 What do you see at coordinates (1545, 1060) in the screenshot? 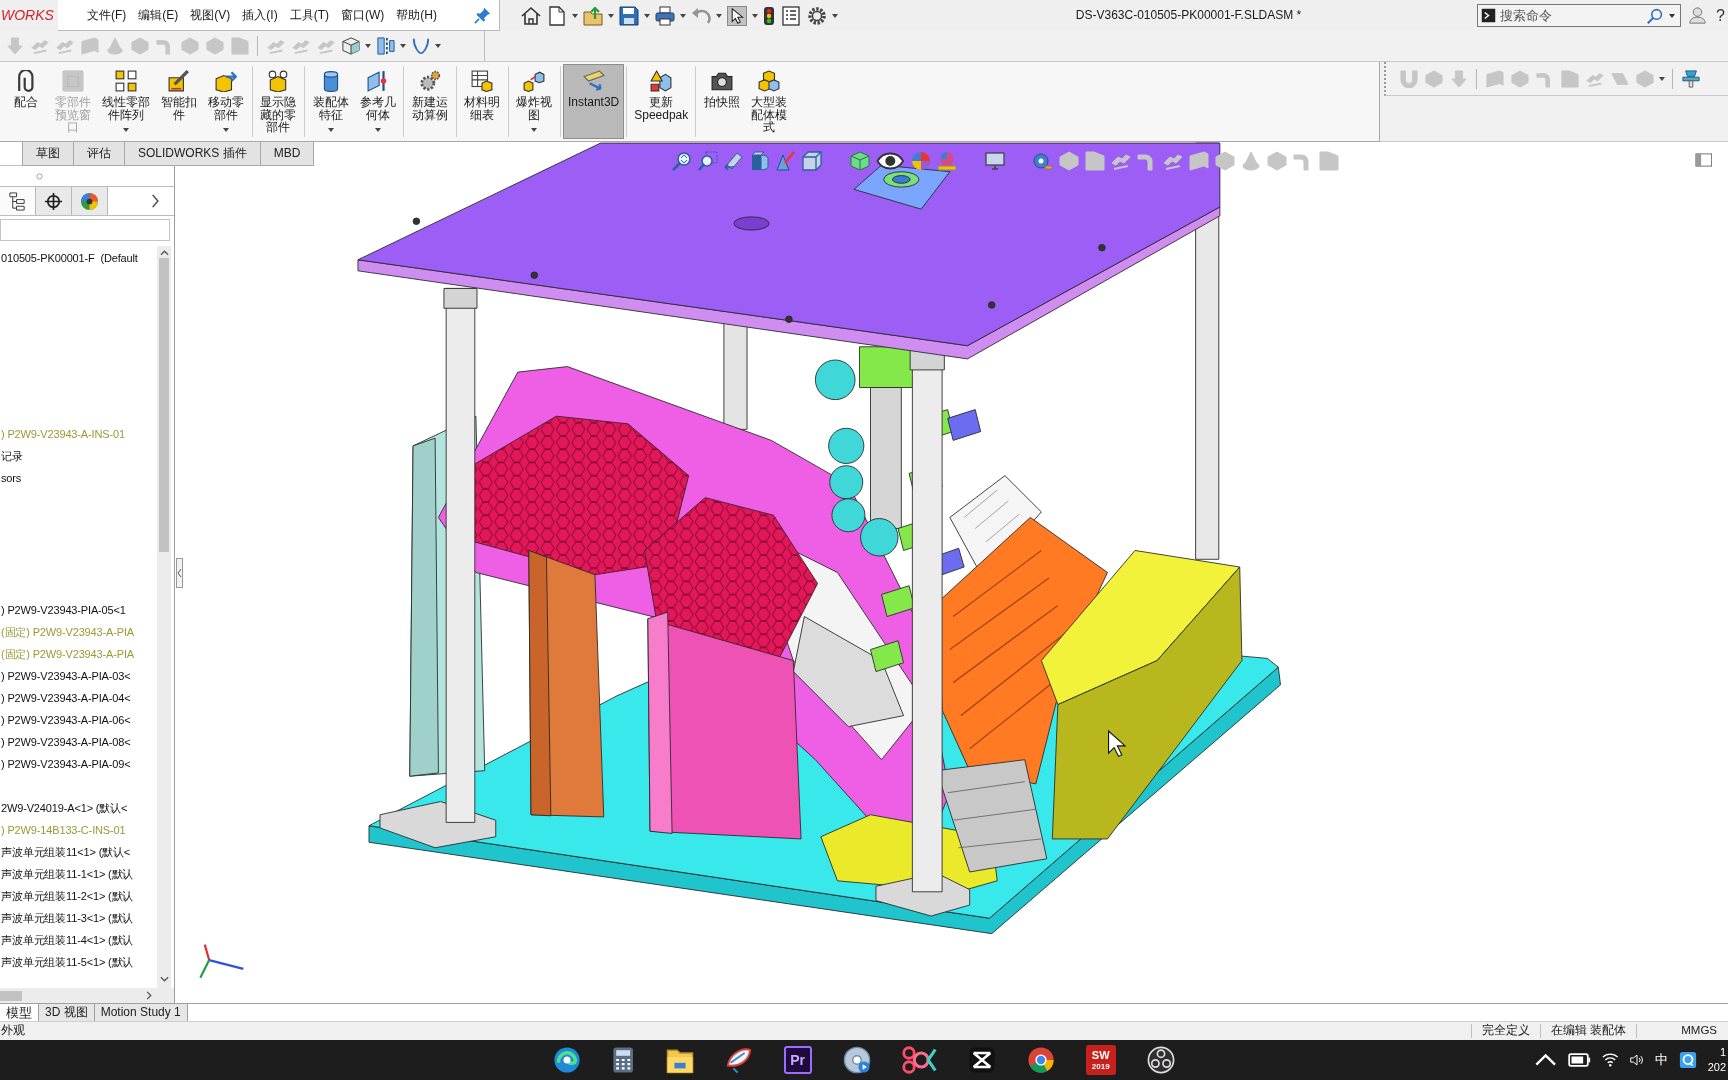
I see `chevron-up-icon` at bounding box center [1545, 1060].